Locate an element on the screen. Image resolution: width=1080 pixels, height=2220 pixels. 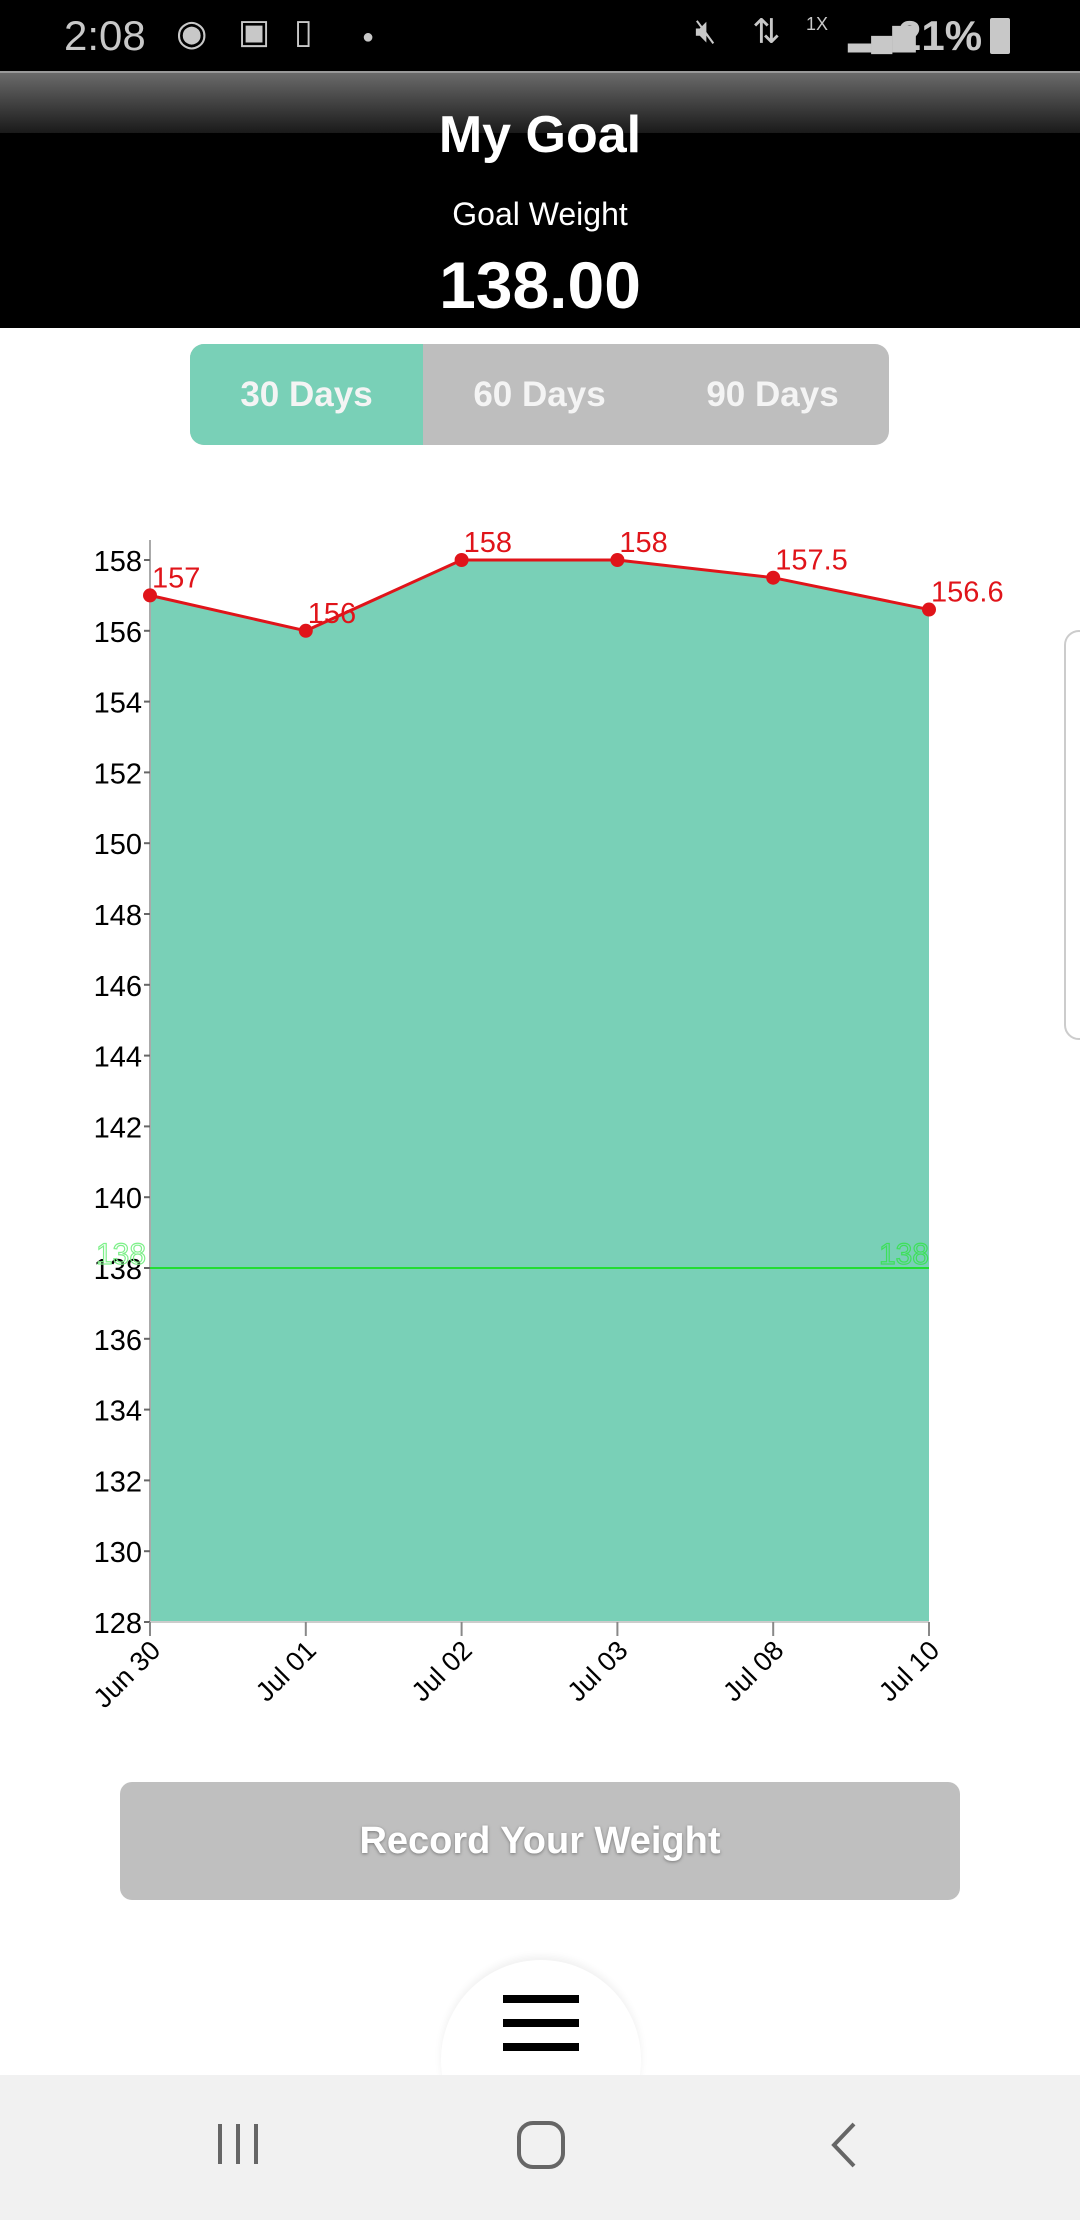
goal-label-right: 138 is located at coordinates (904, 1254).